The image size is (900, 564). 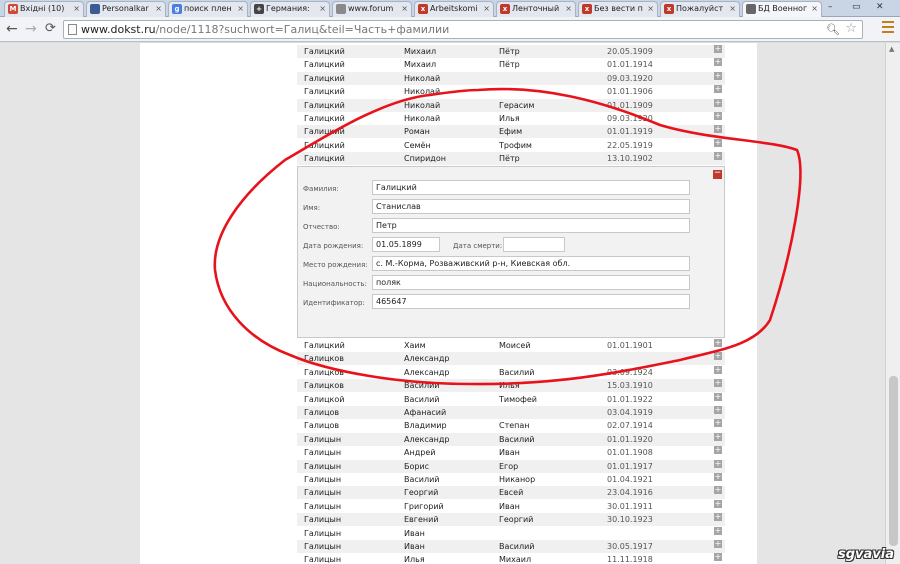 What do you see at coordinates (208, 9) in the screenshot?
I see `tab: g поиск плен ×` at bounding box center [208, 9].